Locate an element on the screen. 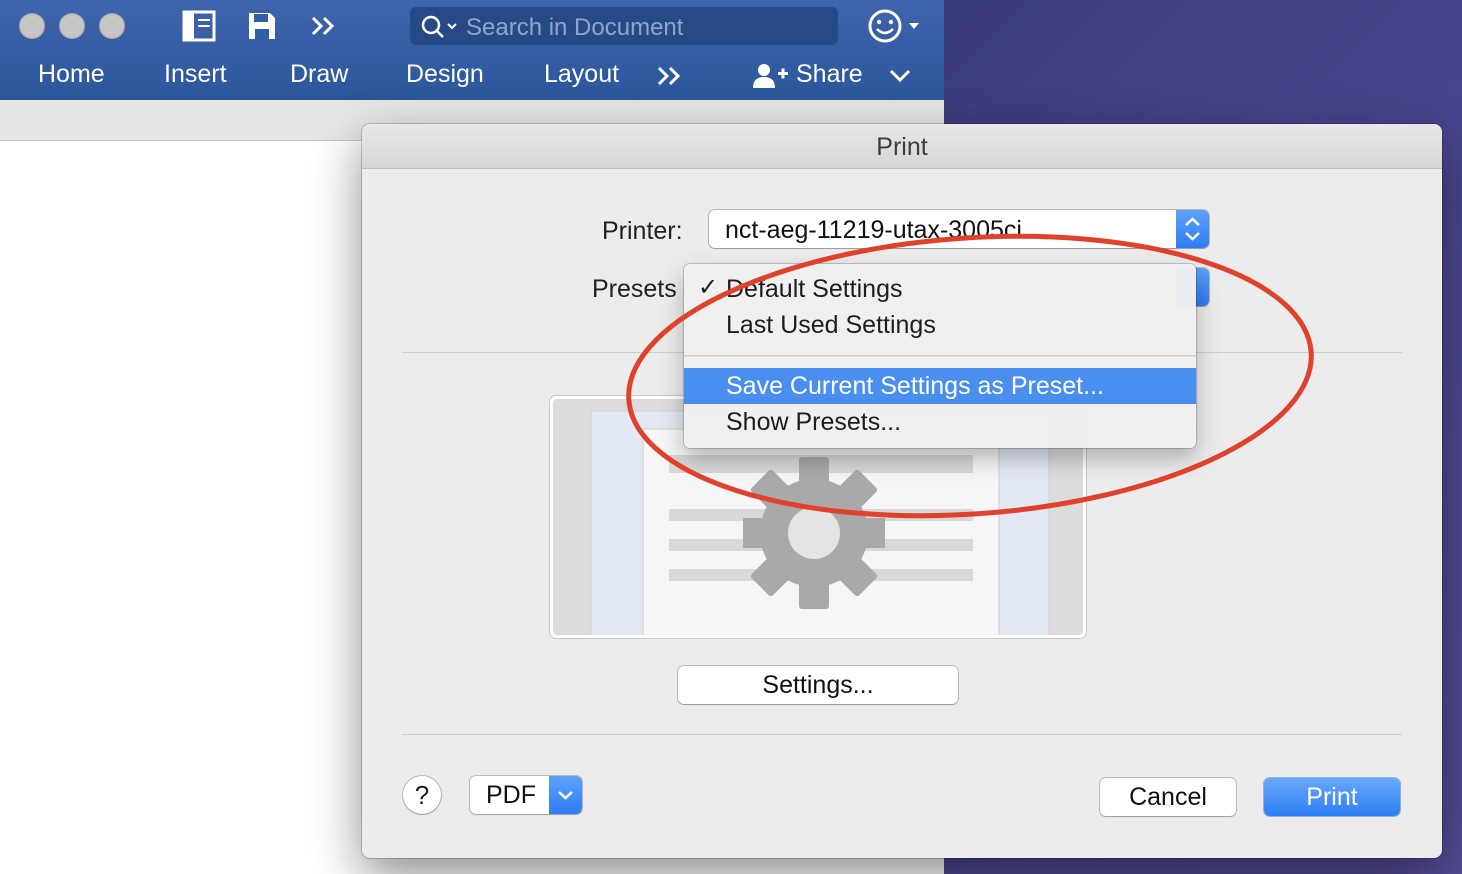  menu-item-label: Default Settings is located at coordinates (814, 289).